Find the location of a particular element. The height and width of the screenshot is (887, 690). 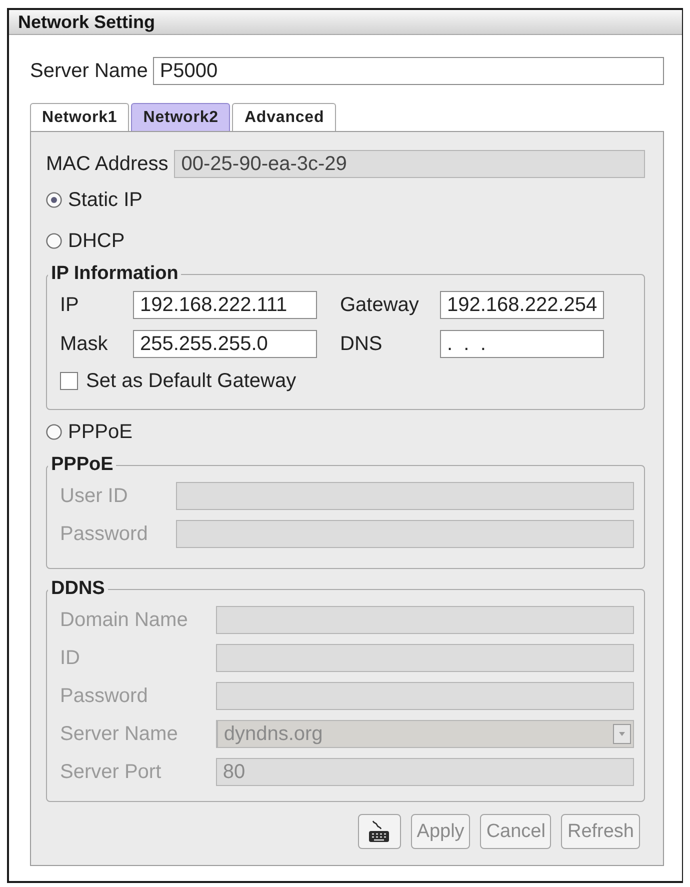

group-title: DDNS is located at coordinates (78, 589).